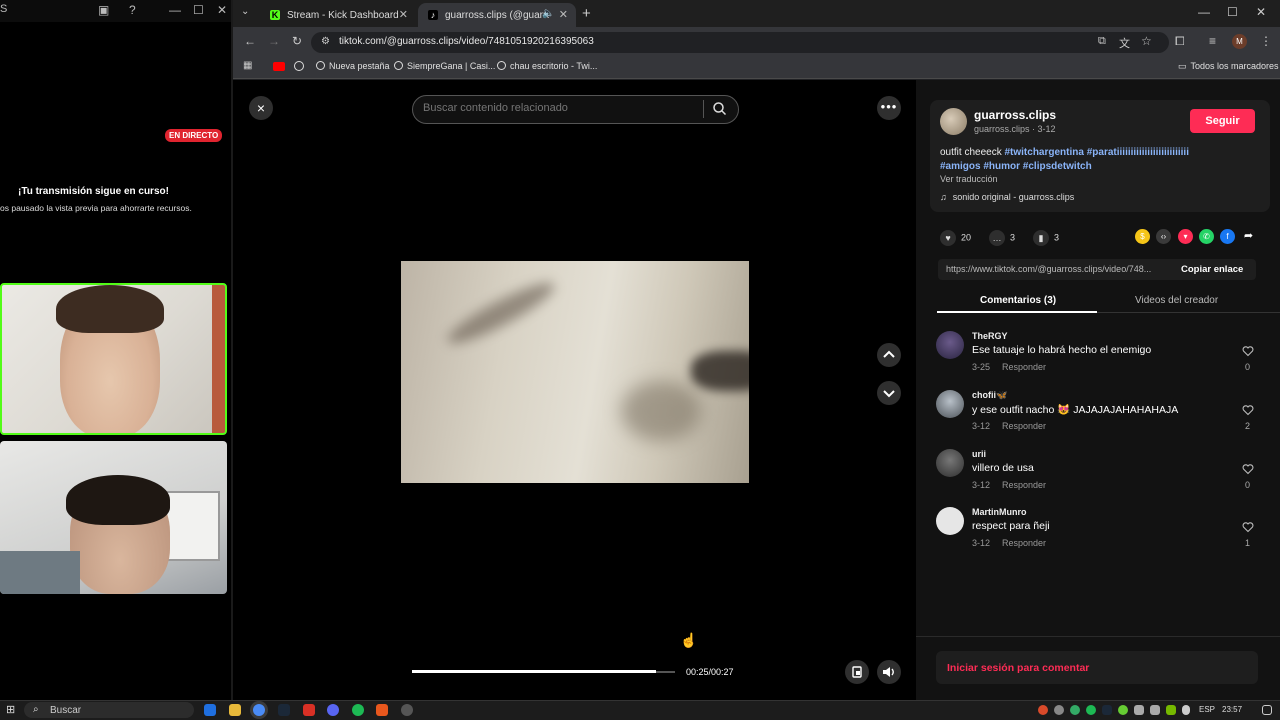 The width and height of the screenshot is (1280, 720). Describe the element at coordinates (1266, 41) in the screenshot. I see `menu-kebab-icon: ⋮` at that location.